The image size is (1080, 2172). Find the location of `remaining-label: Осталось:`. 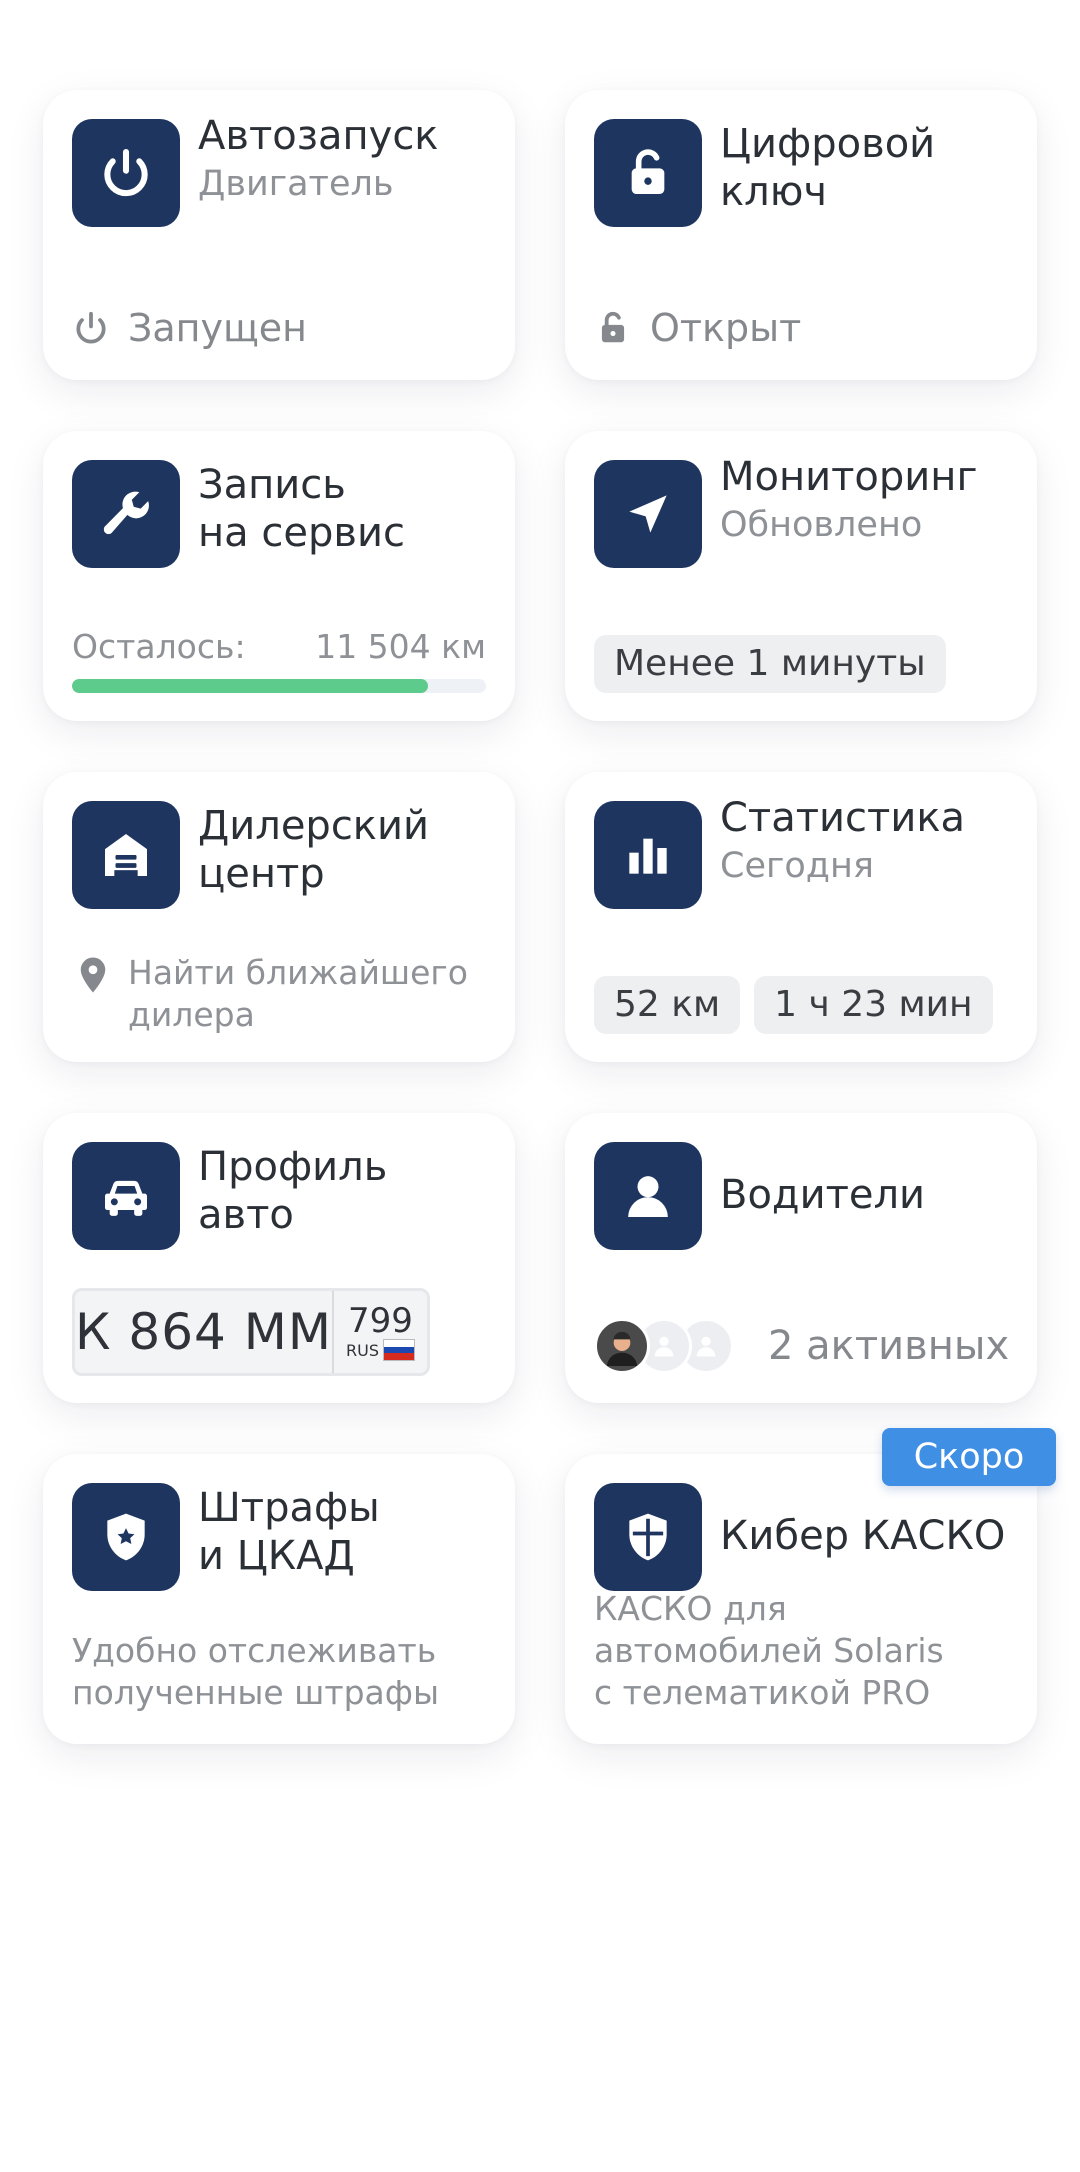

remaining-label: Осталось: is located at coordinates (159, 646).